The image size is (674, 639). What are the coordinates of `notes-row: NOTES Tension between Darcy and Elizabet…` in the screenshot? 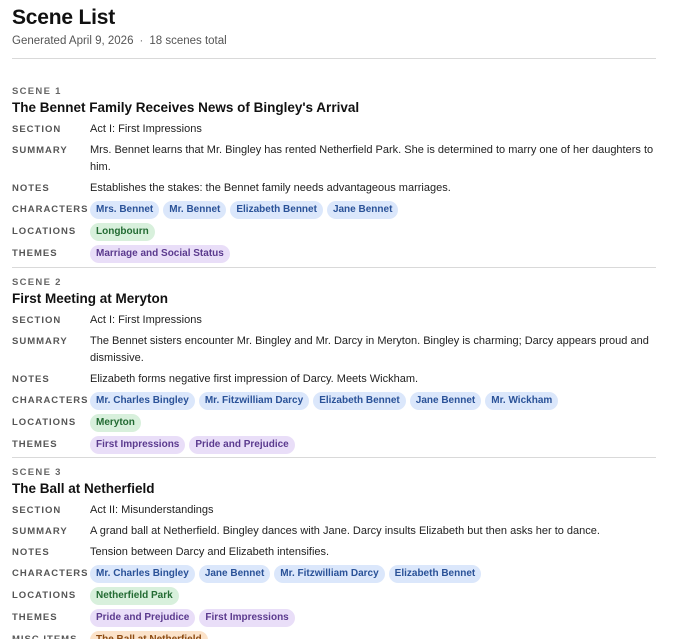 It's located at (334, 552).